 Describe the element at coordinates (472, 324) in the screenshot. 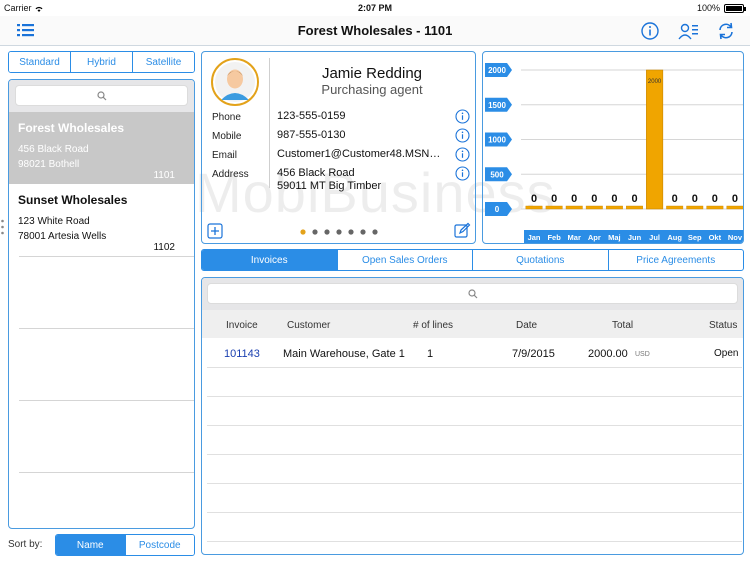

I see `table-header` at that location.